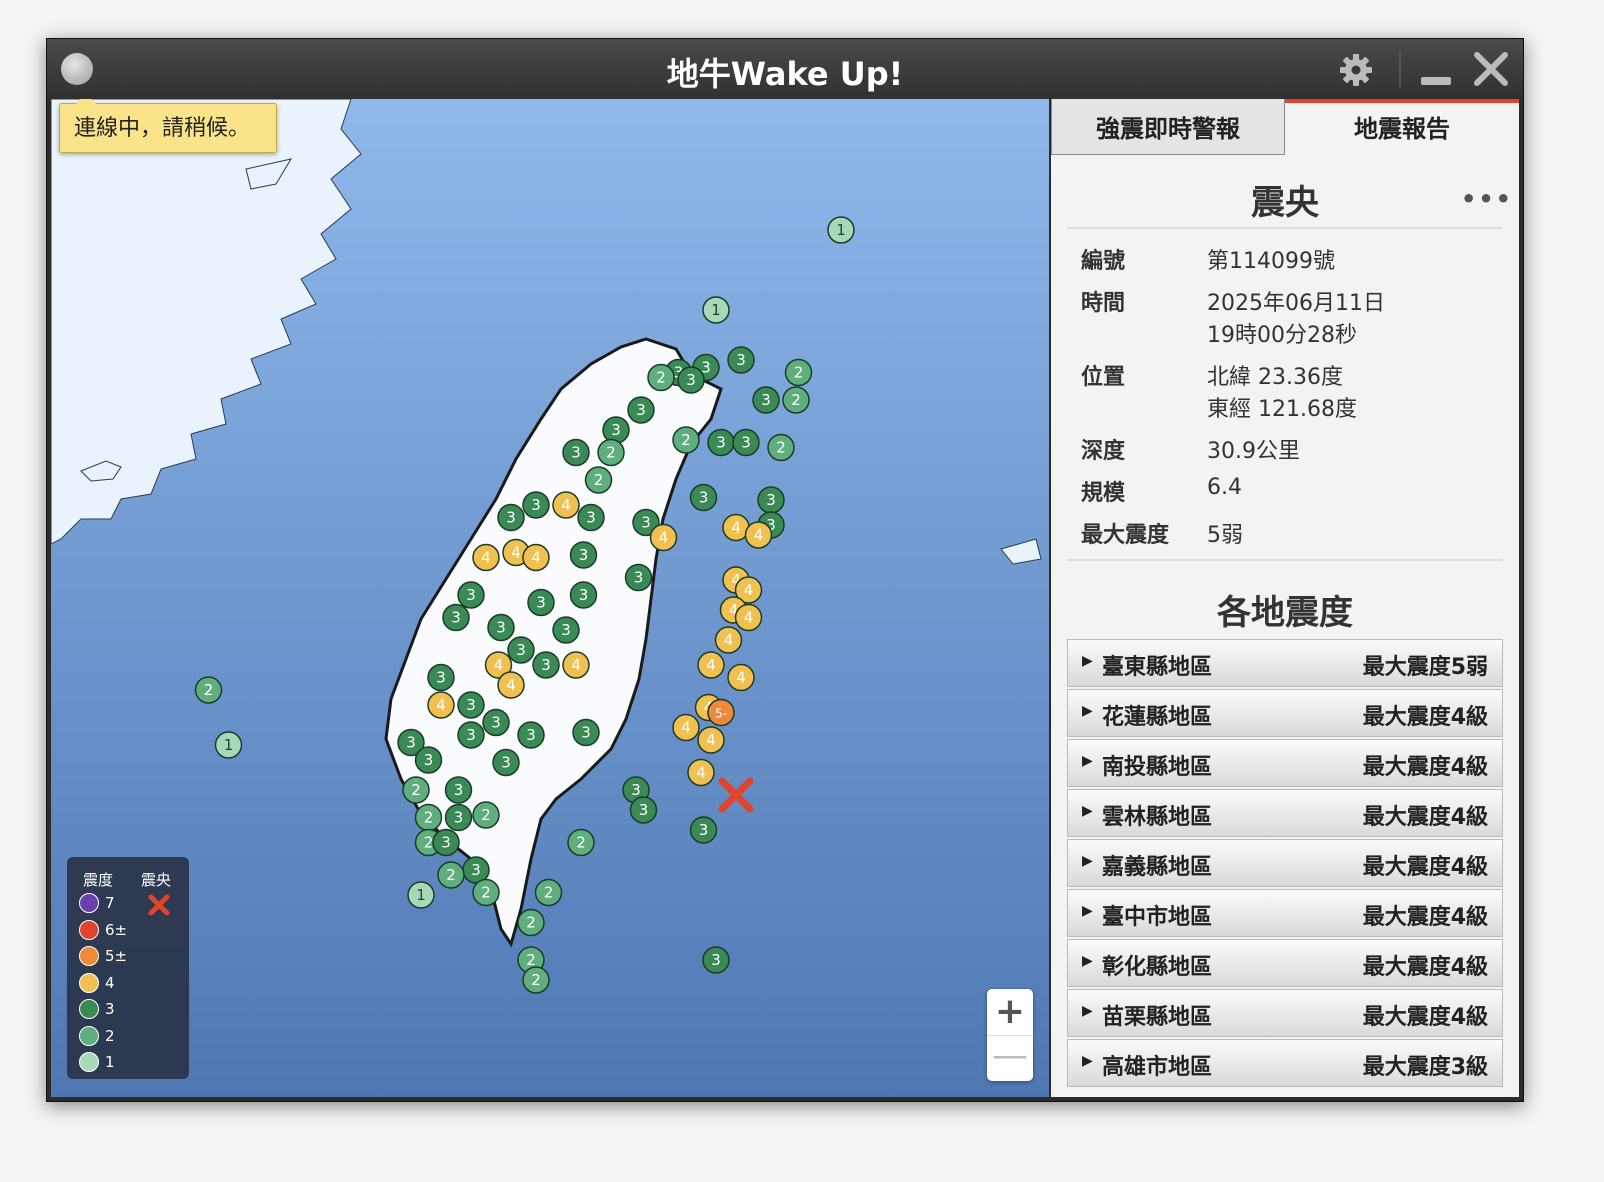 The image size is (1604, 1182). What do you see at coordinates (1285, 763) in the screenshot?
I see `region-row-nantou: ▶ 南投縣地區 最大震度4級` at bounding box center [1285, 763].